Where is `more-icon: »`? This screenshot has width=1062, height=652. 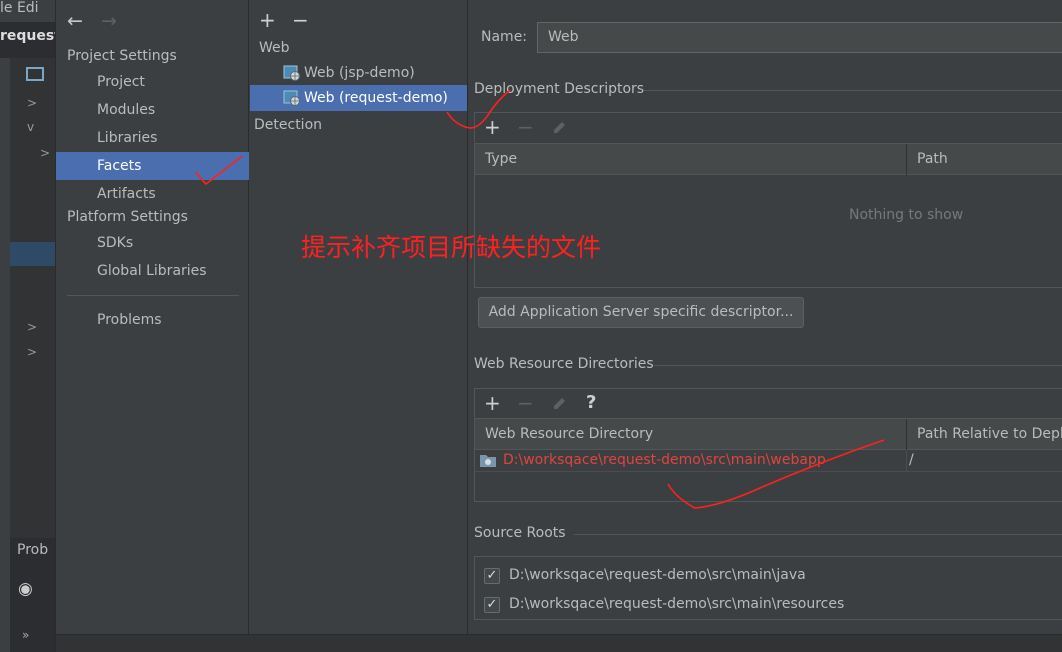 more-icon: » is located at coordinates (25, 635).